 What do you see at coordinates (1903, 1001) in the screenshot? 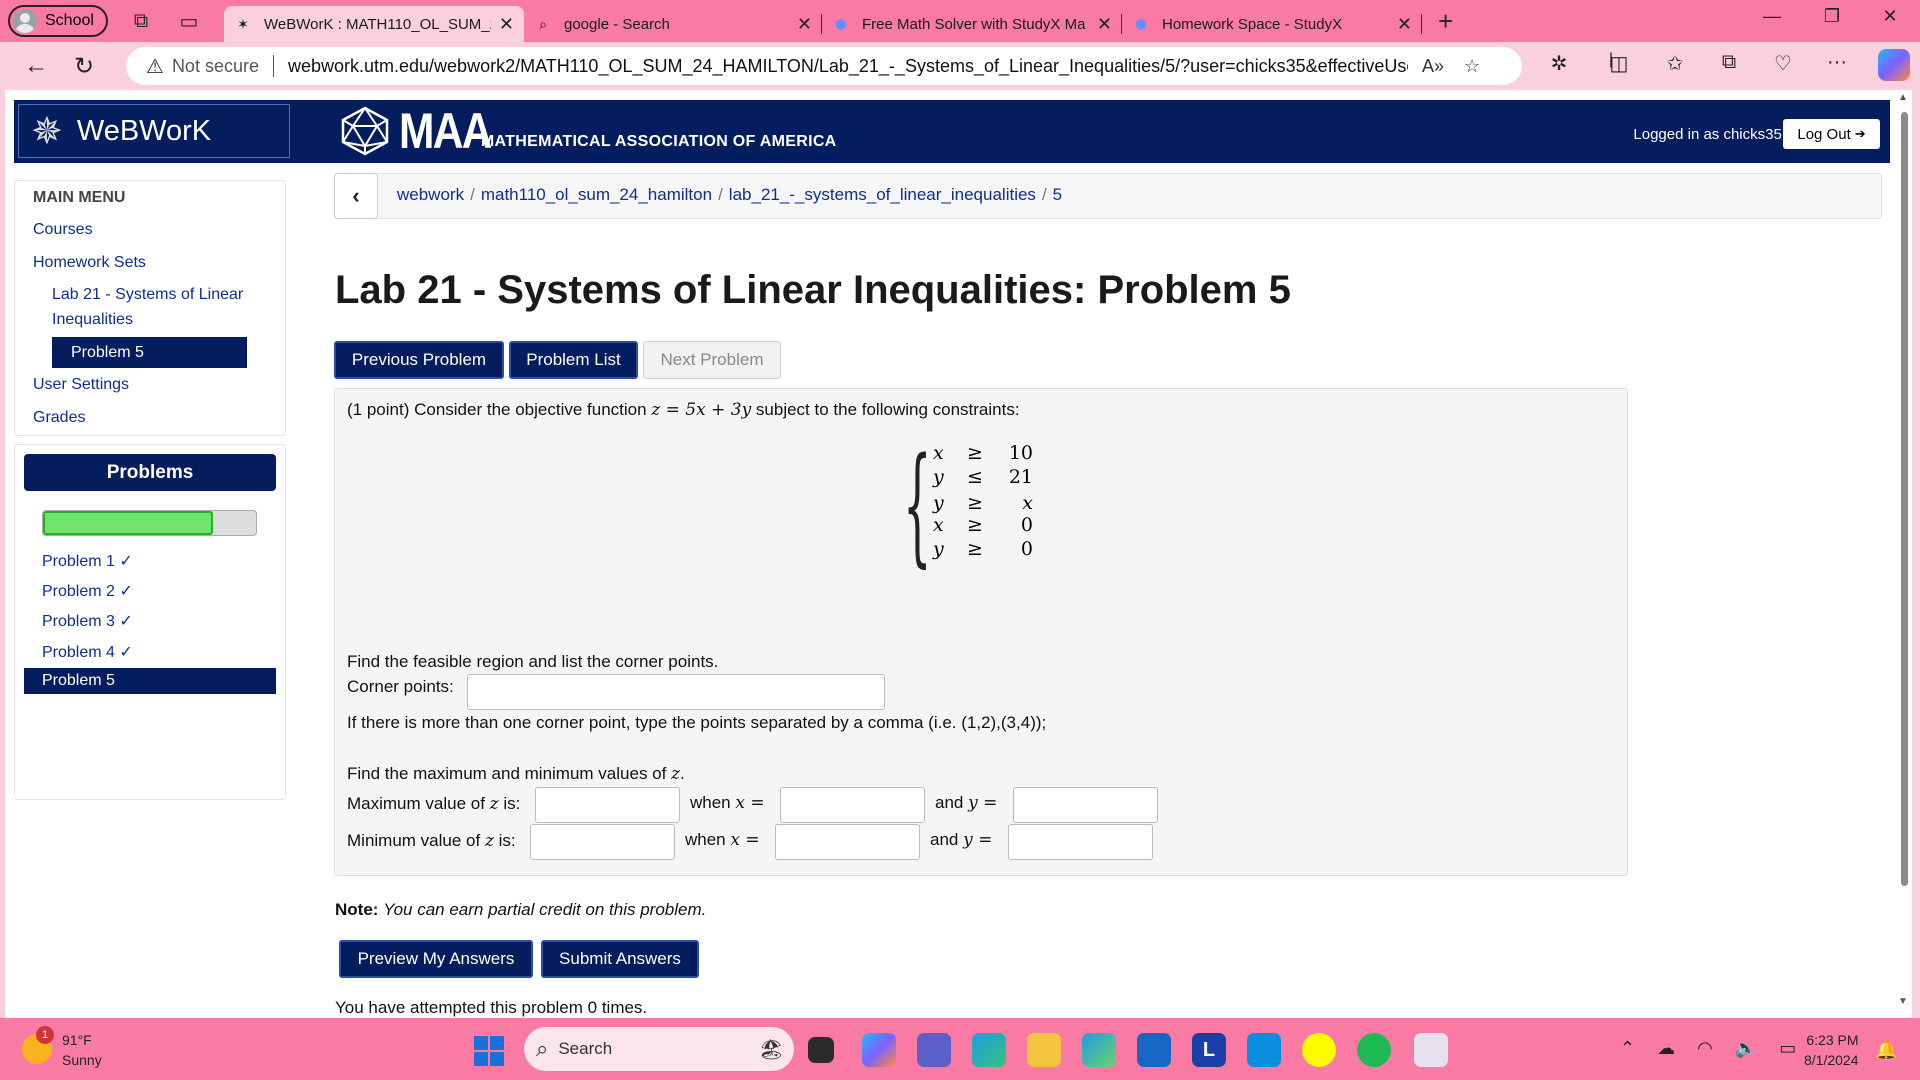
I see `scroll-down-icon: ▼` at bounding box center [1903, 1001].